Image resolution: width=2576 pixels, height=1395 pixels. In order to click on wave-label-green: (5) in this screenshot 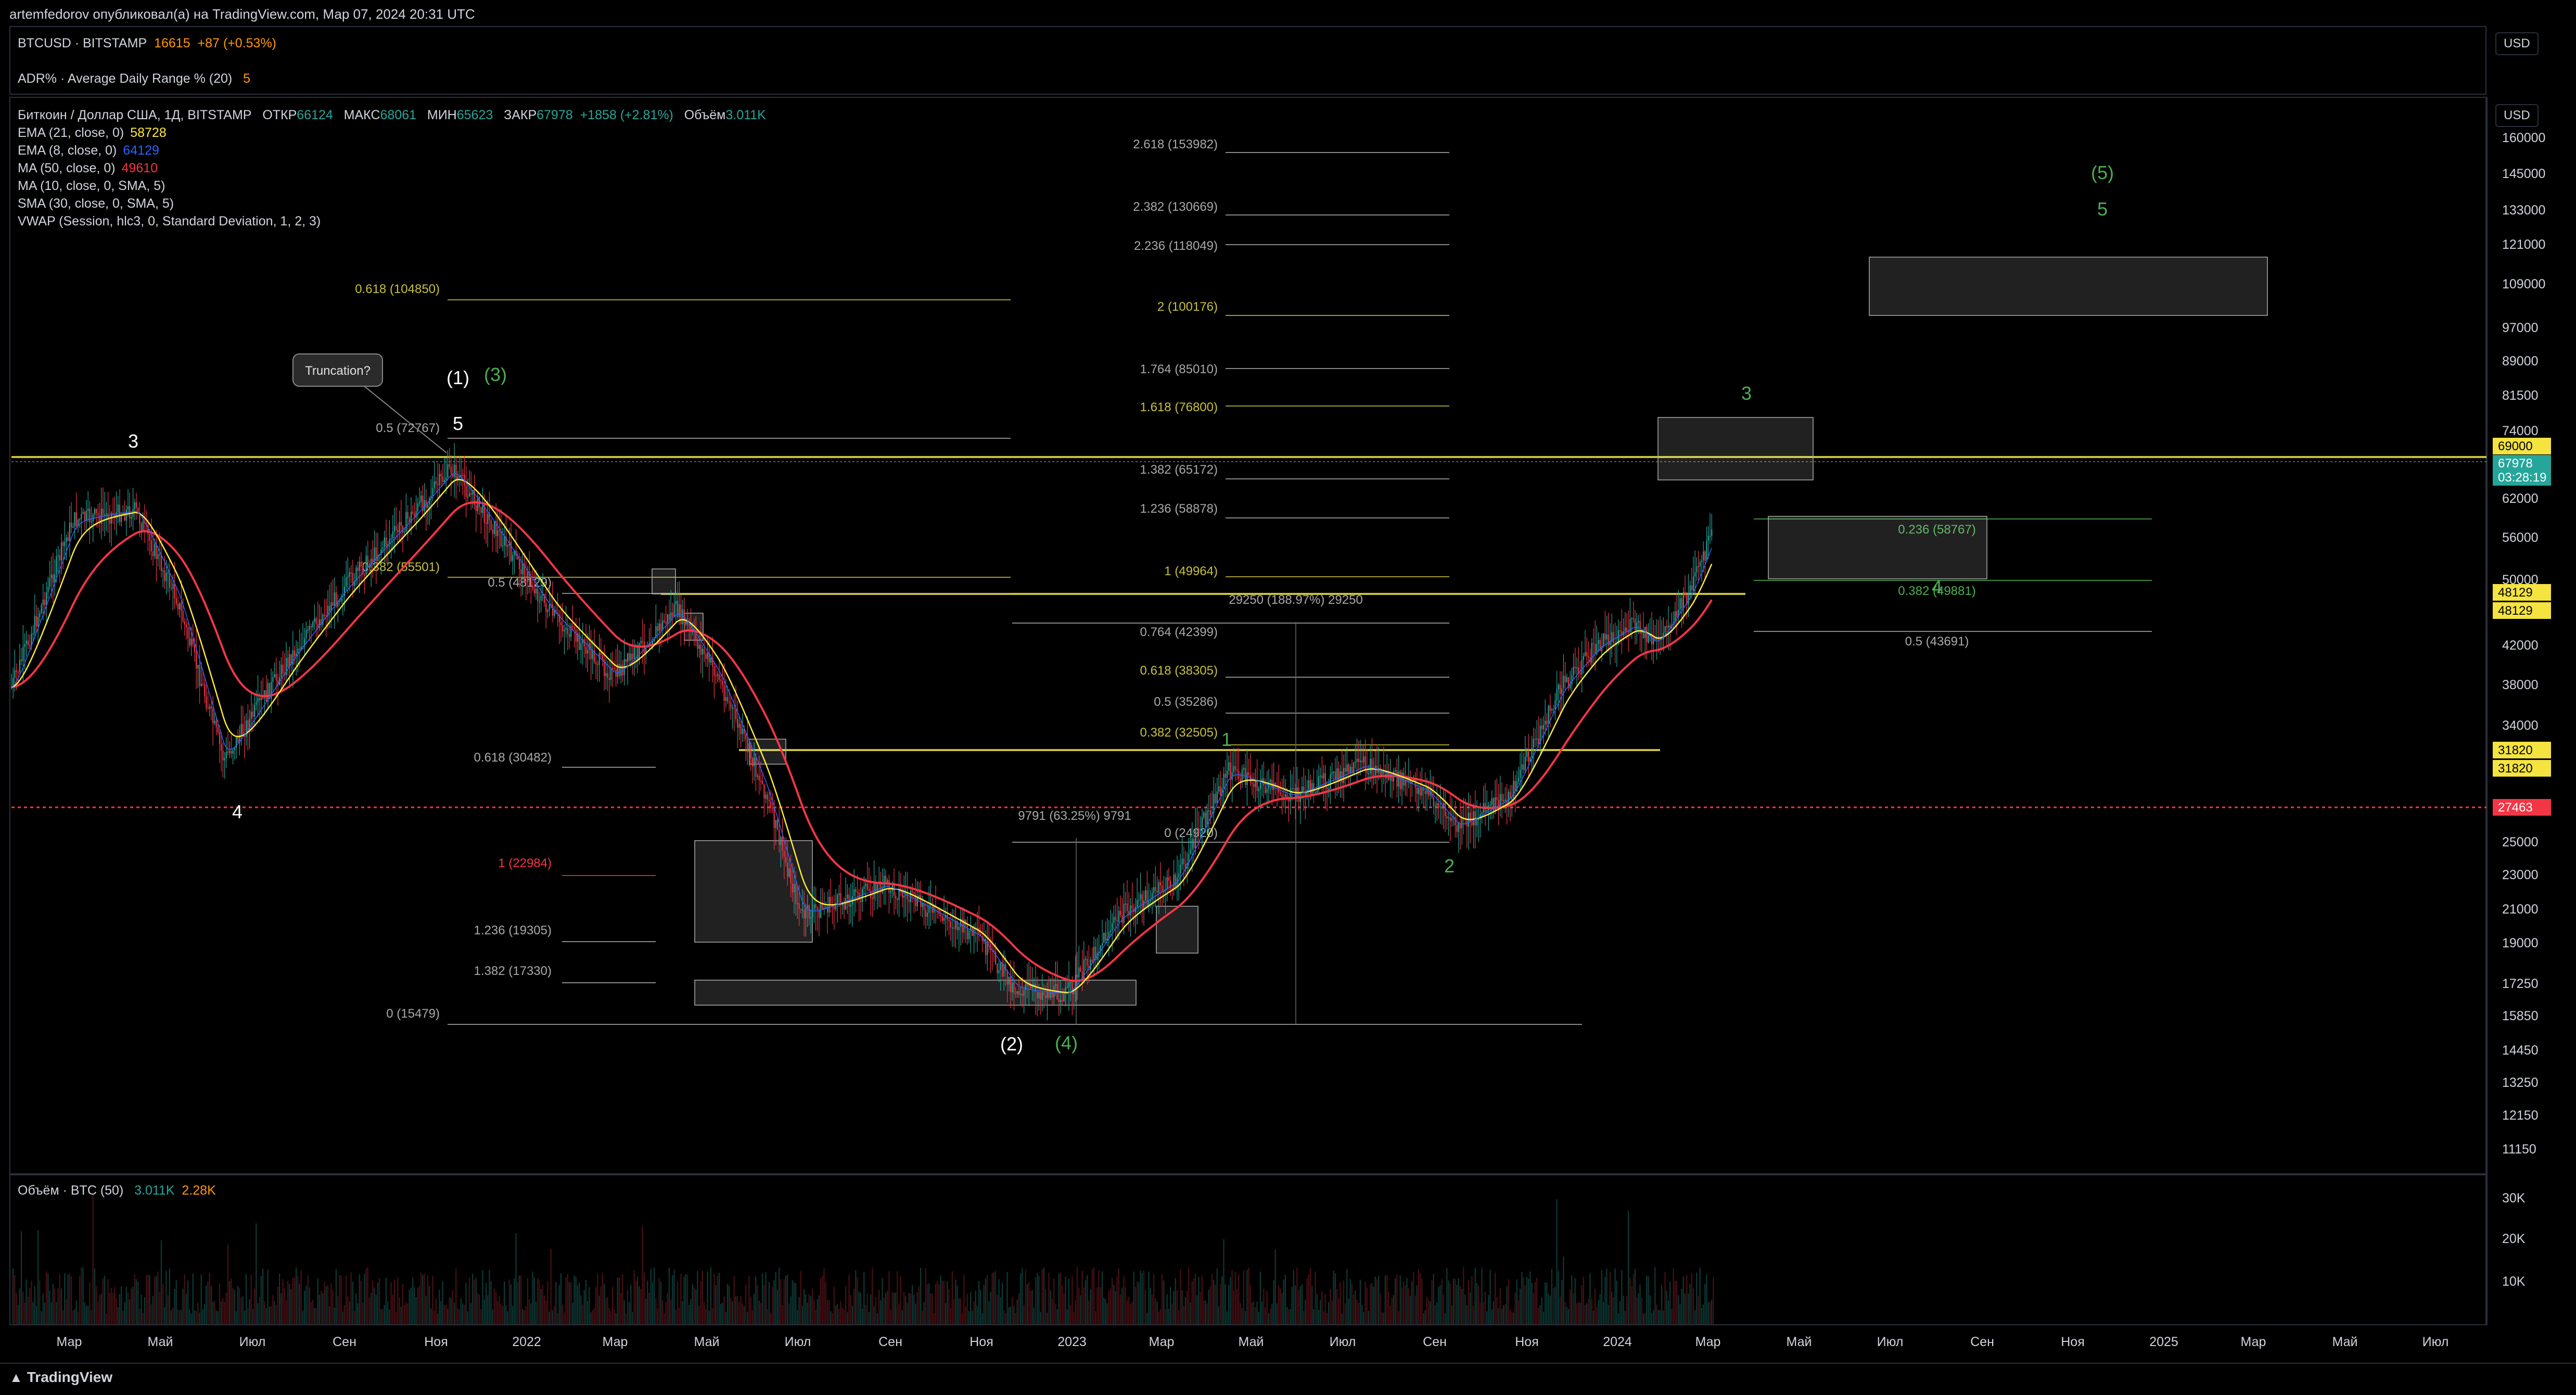, I will do `click(2102, 172)`.